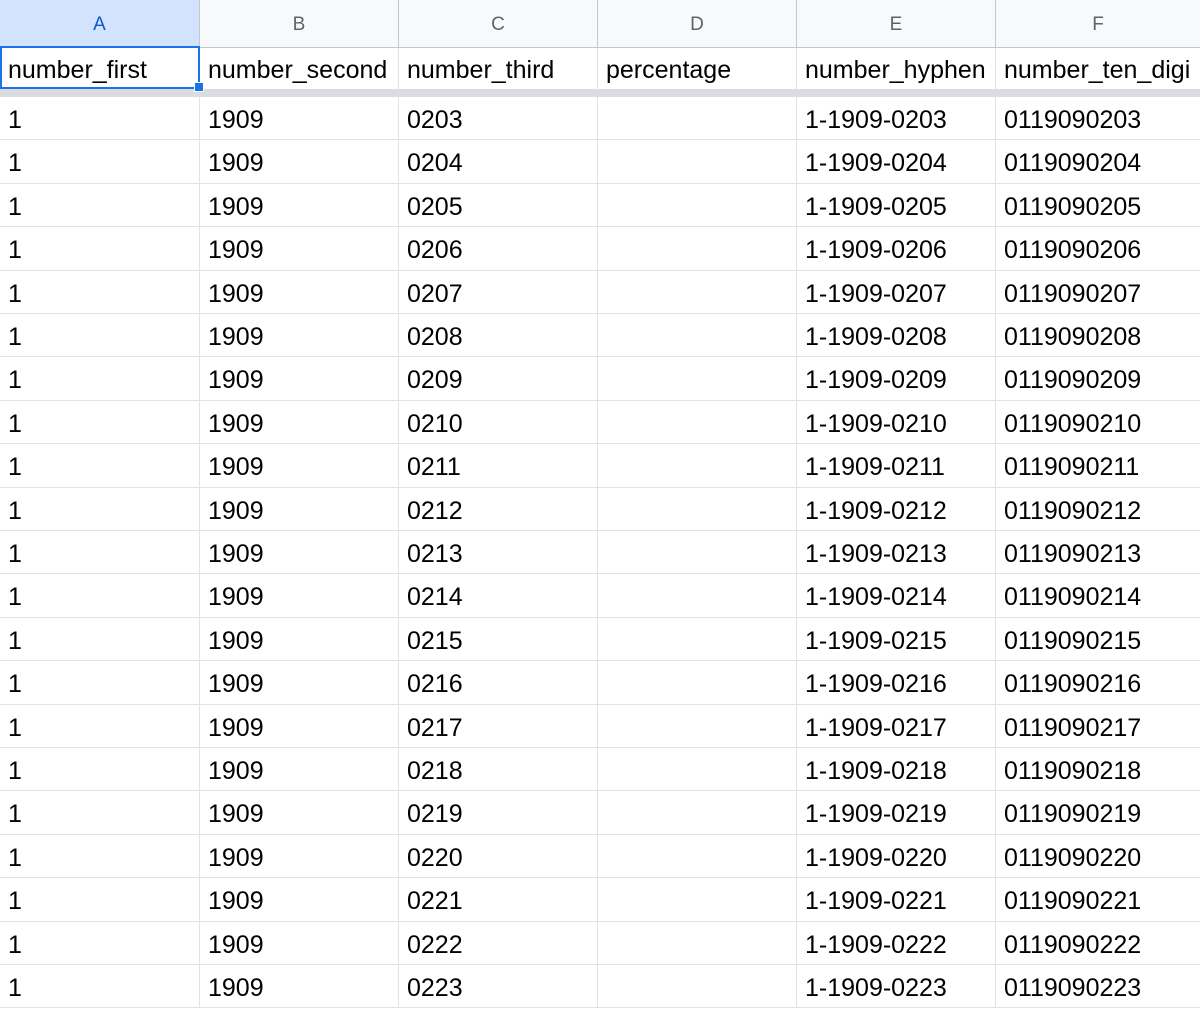 Image resolution: width=1200 pixels, height=1013 pixels. I want to click on cell-number-third: 0223, so click(498, 986).